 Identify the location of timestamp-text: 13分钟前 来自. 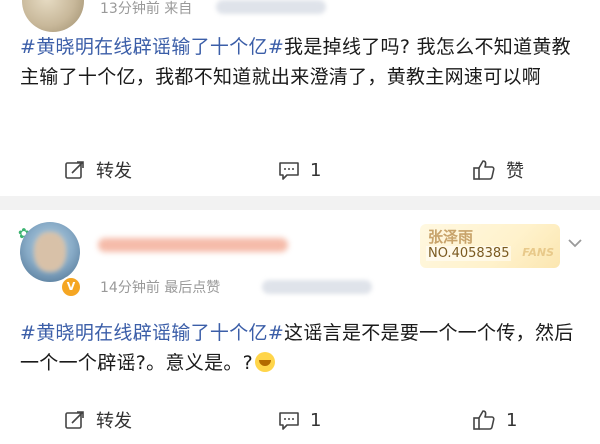
(146, 9).